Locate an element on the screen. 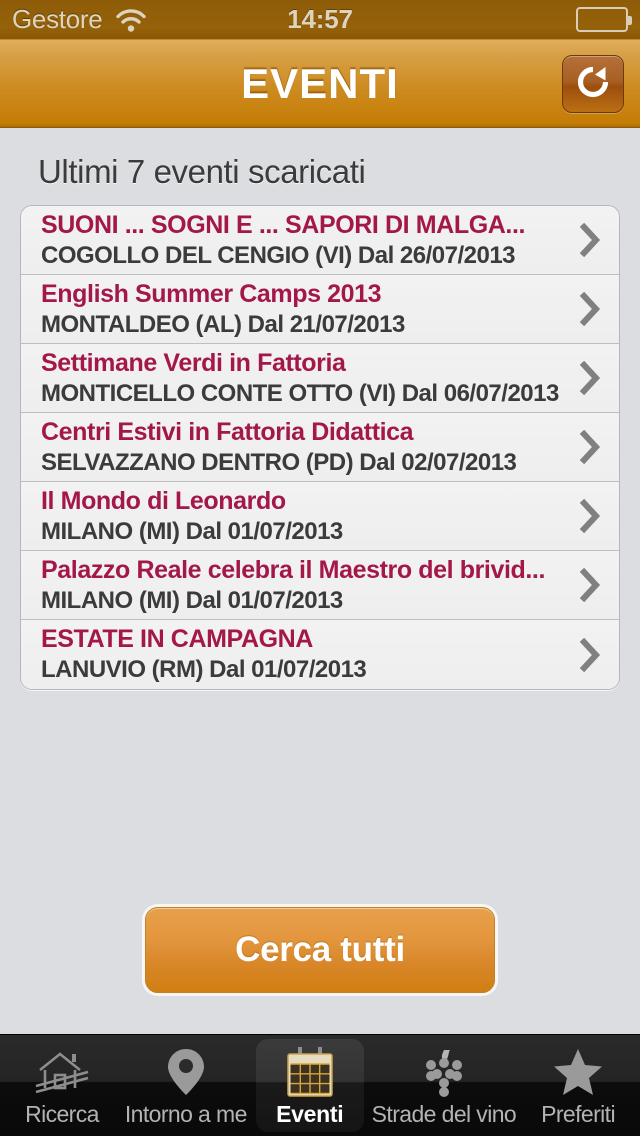  tab-label: Preferiti is located at coordinates (578, 1114).